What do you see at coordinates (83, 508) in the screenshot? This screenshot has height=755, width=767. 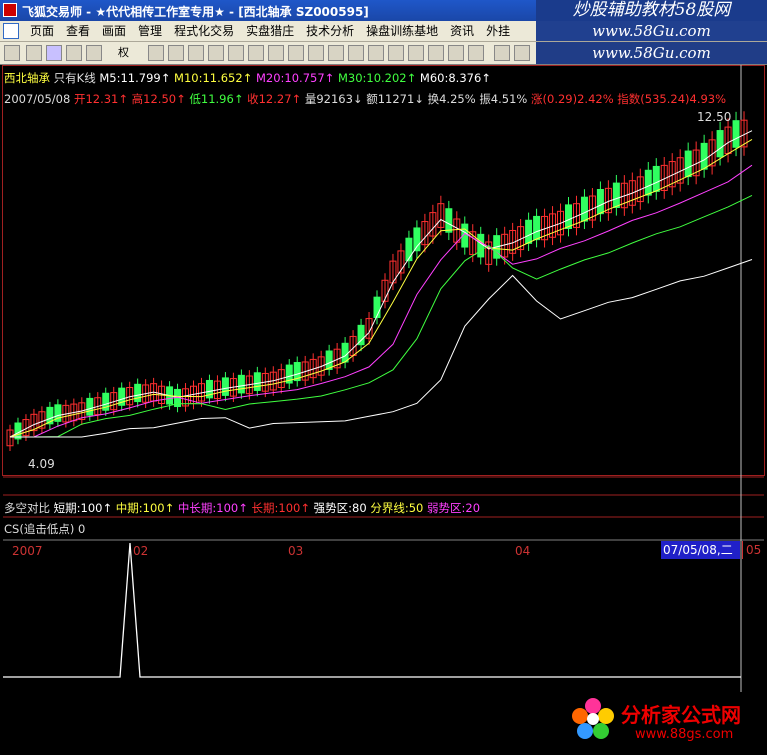 I see `indicator-short: 短期:100↑` at bounding box center [83, 508].